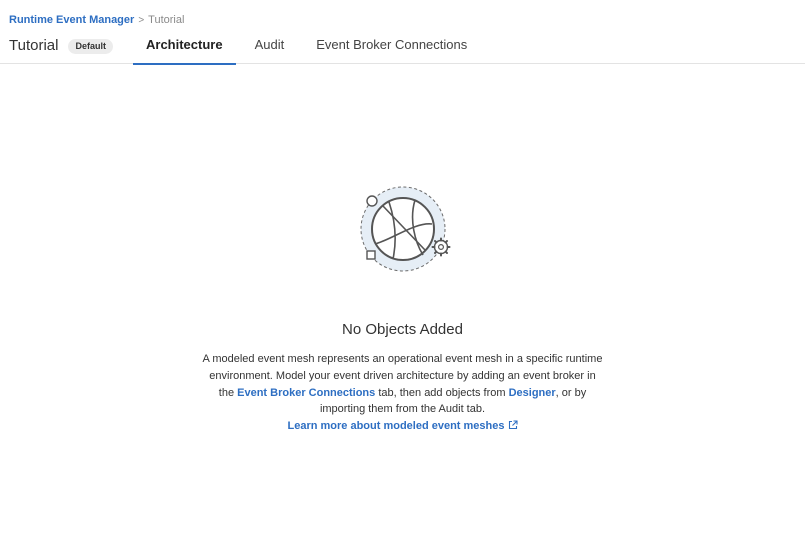  Describe the element at coordinates (405, 229) in the screenshot. I see `globe-icon` at that location.